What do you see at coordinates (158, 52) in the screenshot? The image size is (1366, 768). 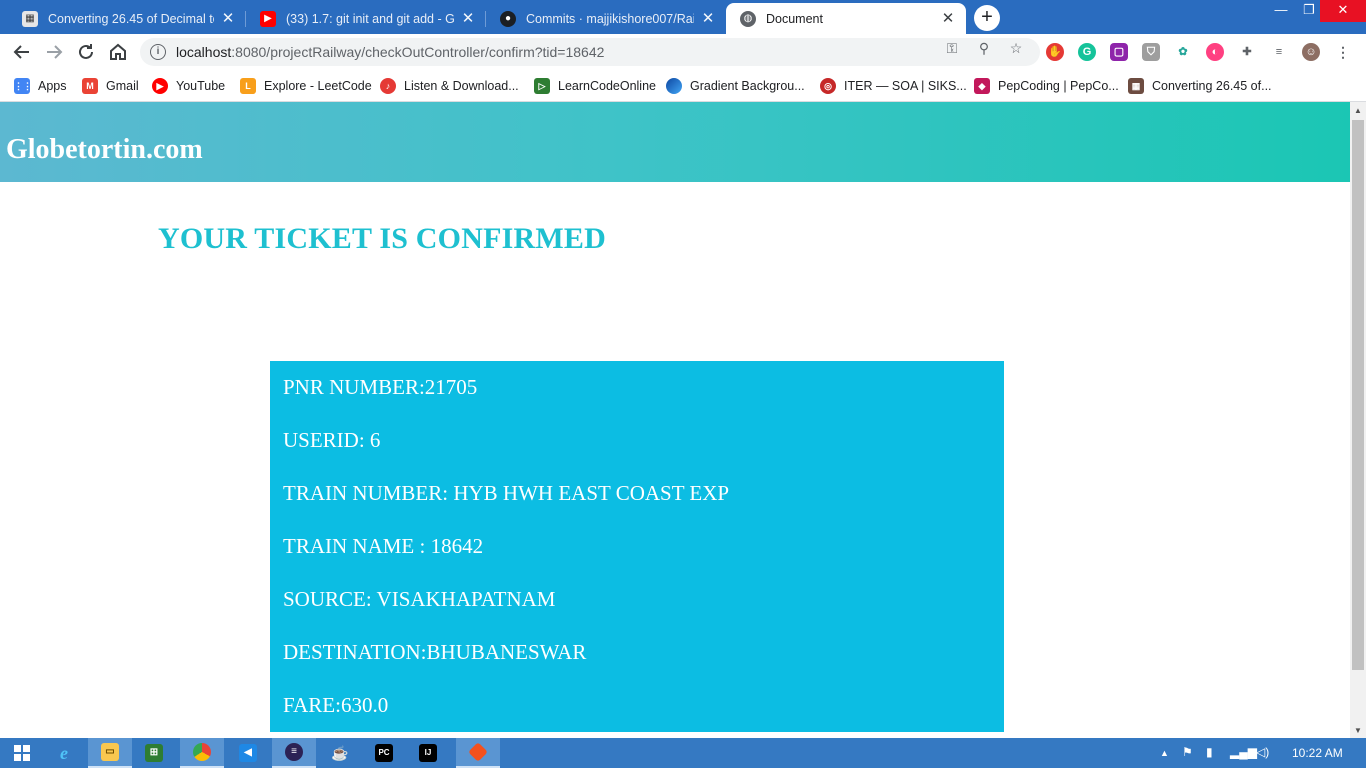 I see `site-info-icon: i` at bounding box center [158, 52].